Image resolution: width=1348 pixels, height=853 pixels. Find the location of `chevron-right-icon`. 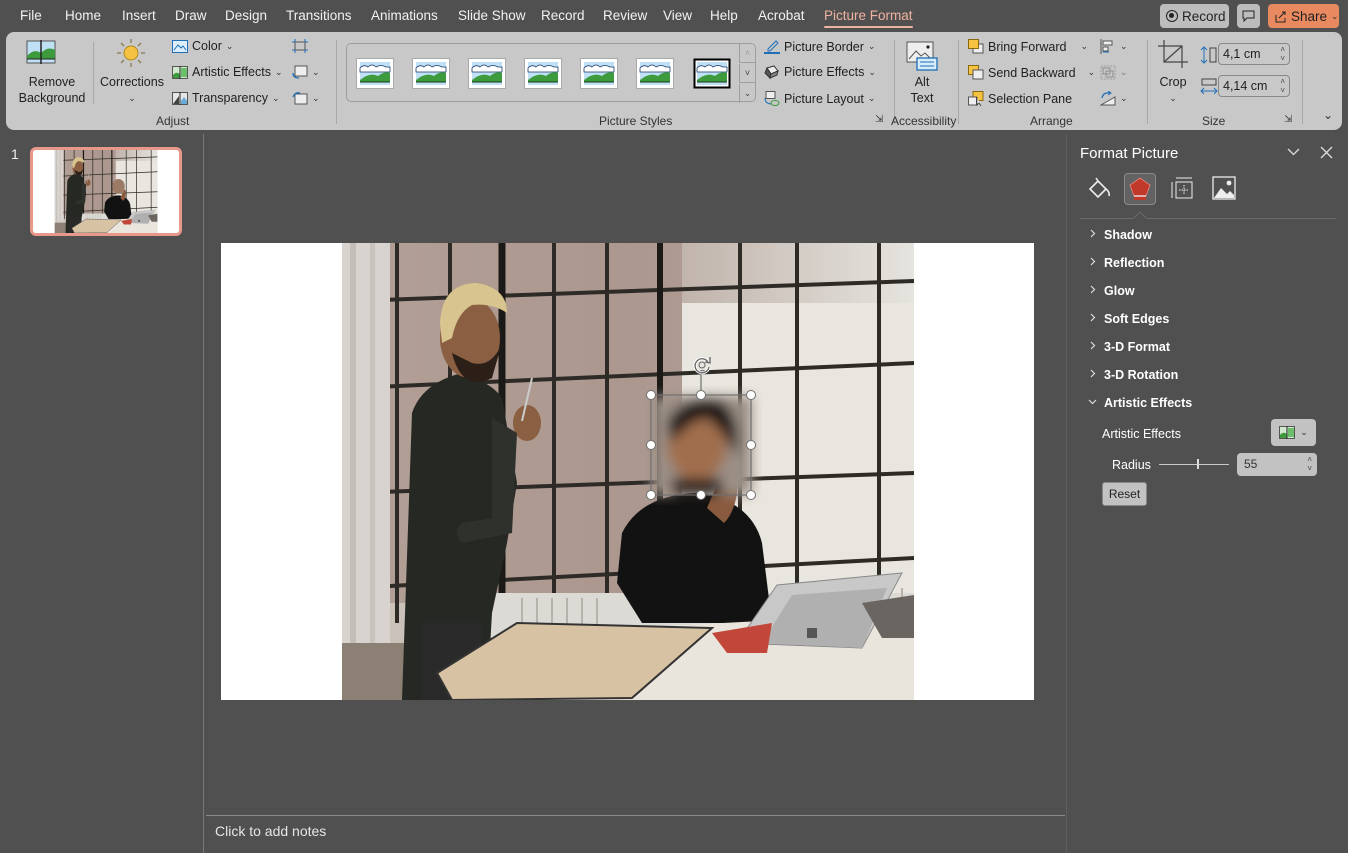

chevron-right-icon is located at coordinates (1092, 375).